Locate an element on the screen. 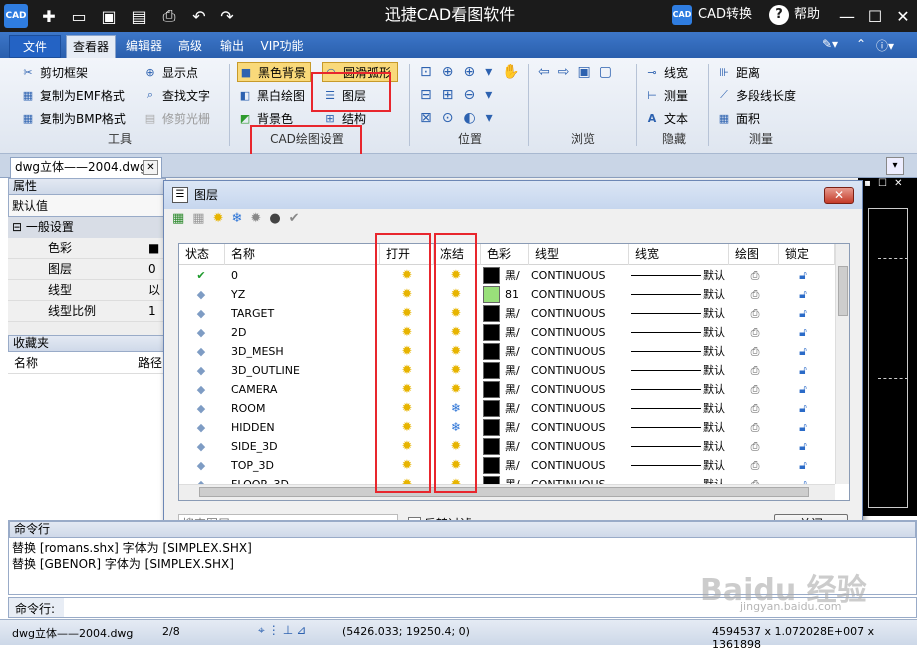 The height and width of the screenshot is (651, 917). ribbon-collapse-icon: ⌃ is located at coordinates (861, 44).